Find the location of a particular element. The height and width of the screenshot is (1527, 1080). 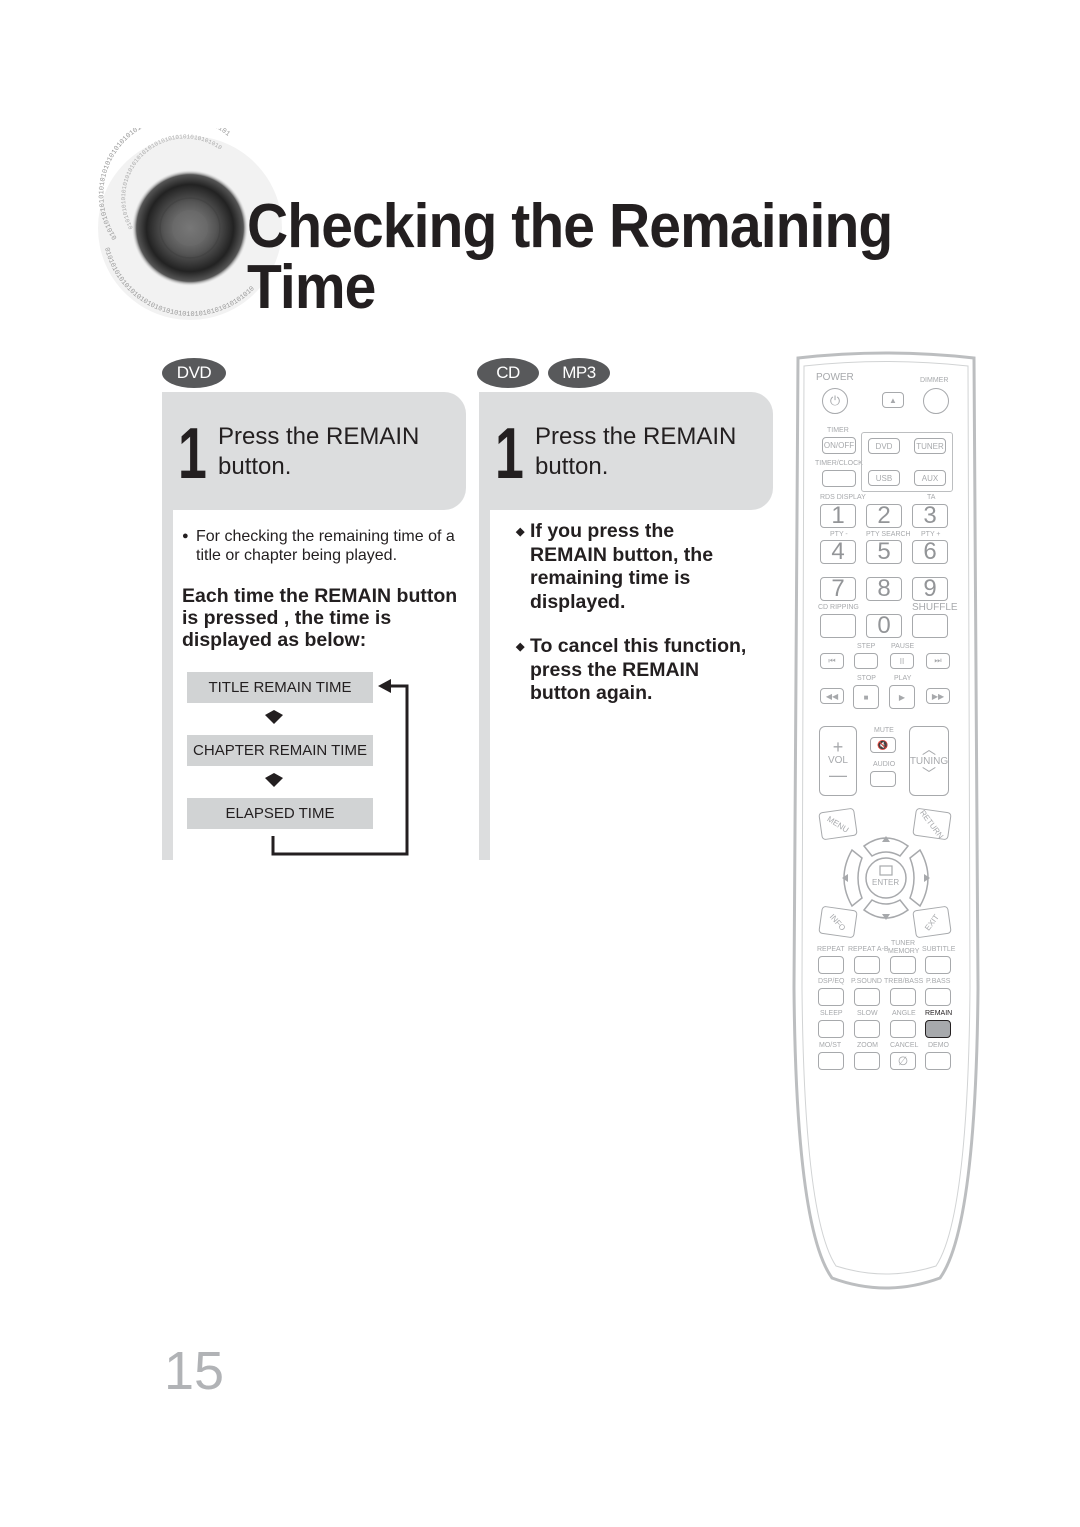

list-line: press the REMAIN is located at coordinates (615, 669).